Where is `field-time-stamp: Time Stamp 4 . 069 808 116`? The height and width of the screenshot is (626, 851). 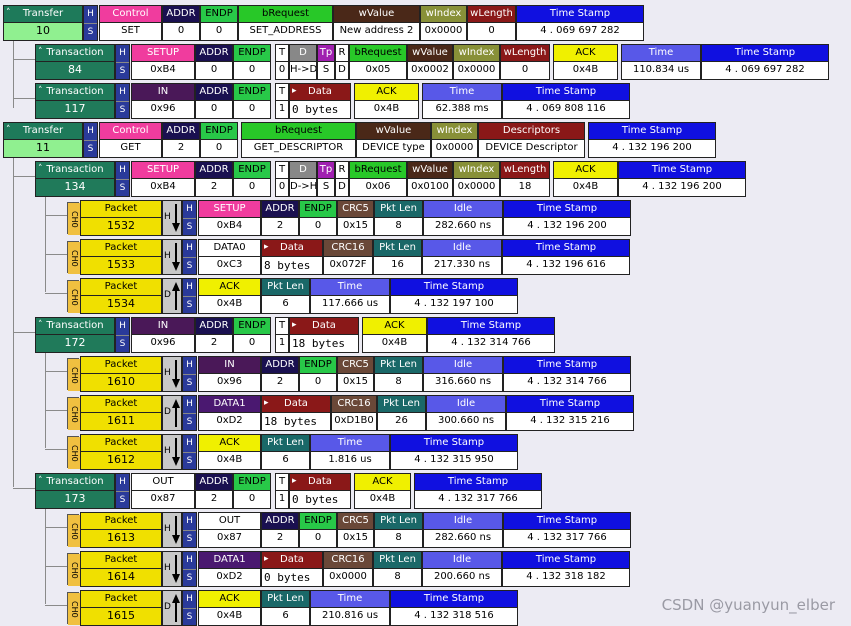 field-time-stamp: Time Stamp 4 . 069 808 116 is located at coordinates (566, 101).